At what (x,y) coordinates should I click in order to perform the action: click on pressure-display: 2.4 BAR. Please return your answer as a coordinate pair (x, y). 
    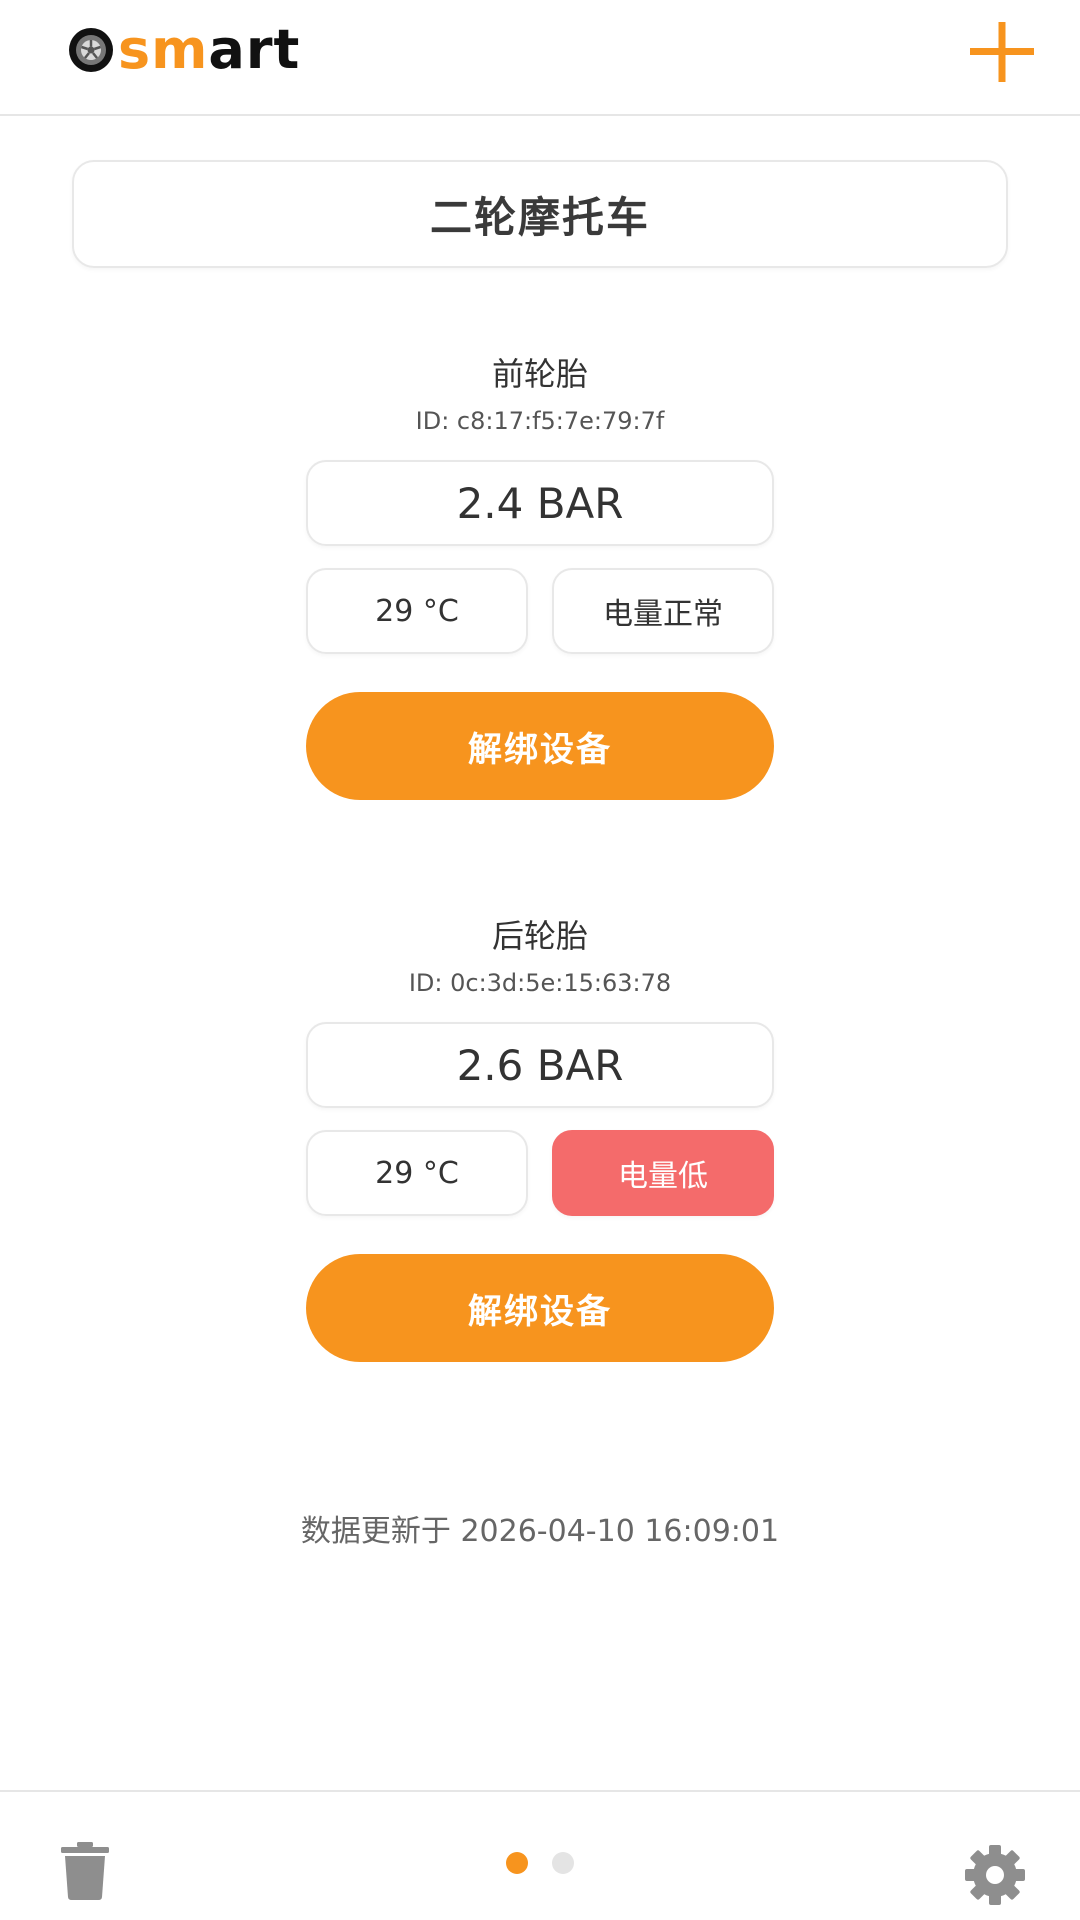
    Looking at the image, I should click on (540, 503).